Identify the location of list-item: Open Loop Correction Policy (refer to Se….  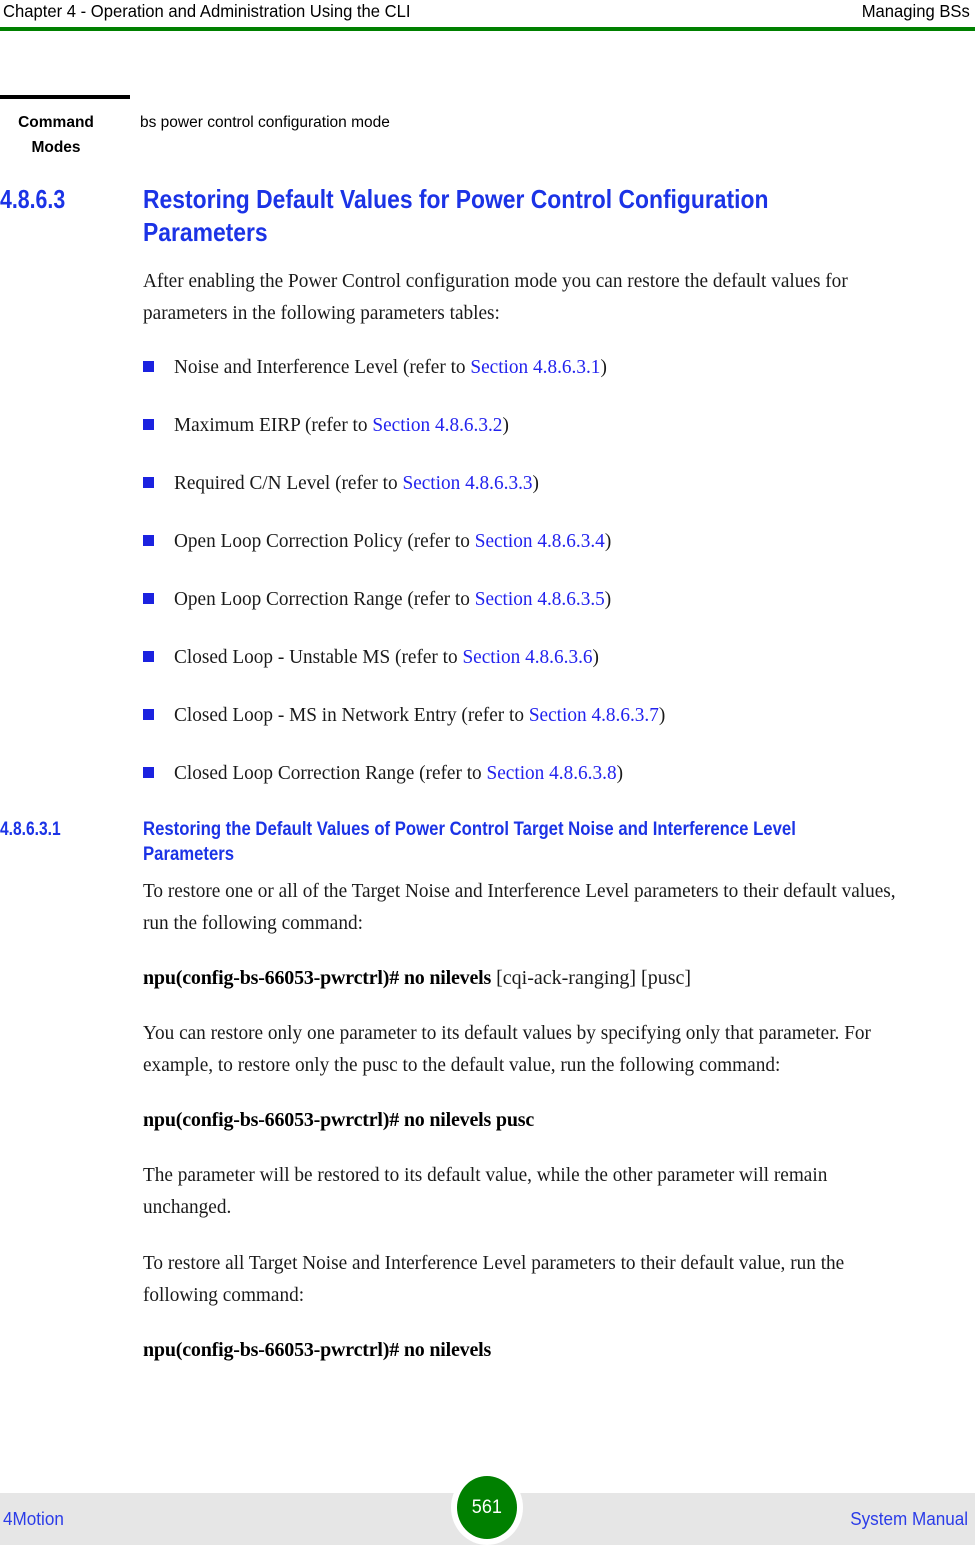
(551, 541).